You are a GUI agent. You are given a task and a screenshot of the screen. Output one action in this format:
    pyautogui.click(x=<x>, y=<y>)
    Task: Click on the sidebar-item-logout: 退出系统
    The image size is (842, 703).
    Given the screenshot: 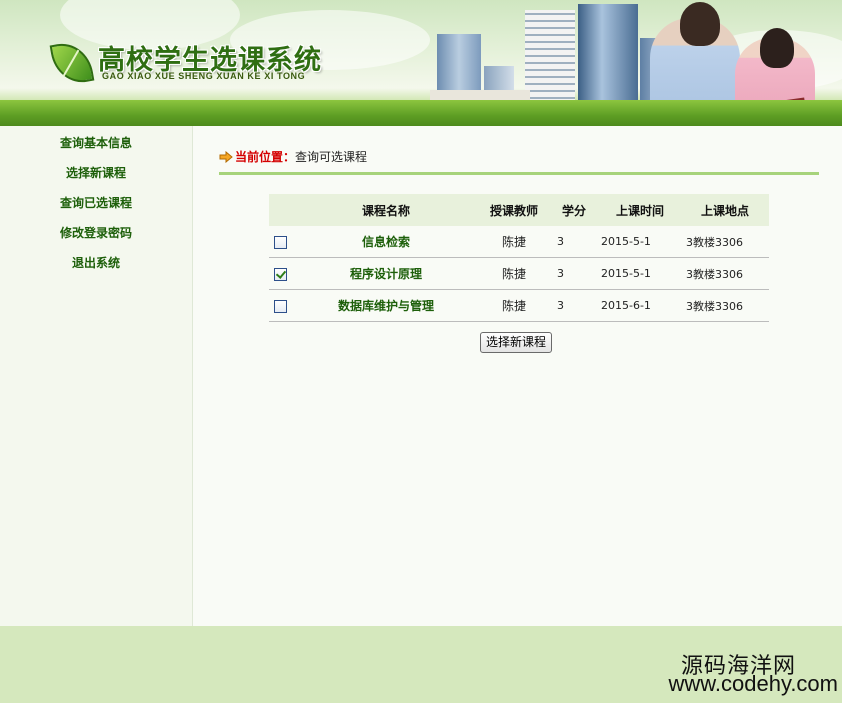 What is the action you would take?
    pyautogui.click(x=96, y=262)
    